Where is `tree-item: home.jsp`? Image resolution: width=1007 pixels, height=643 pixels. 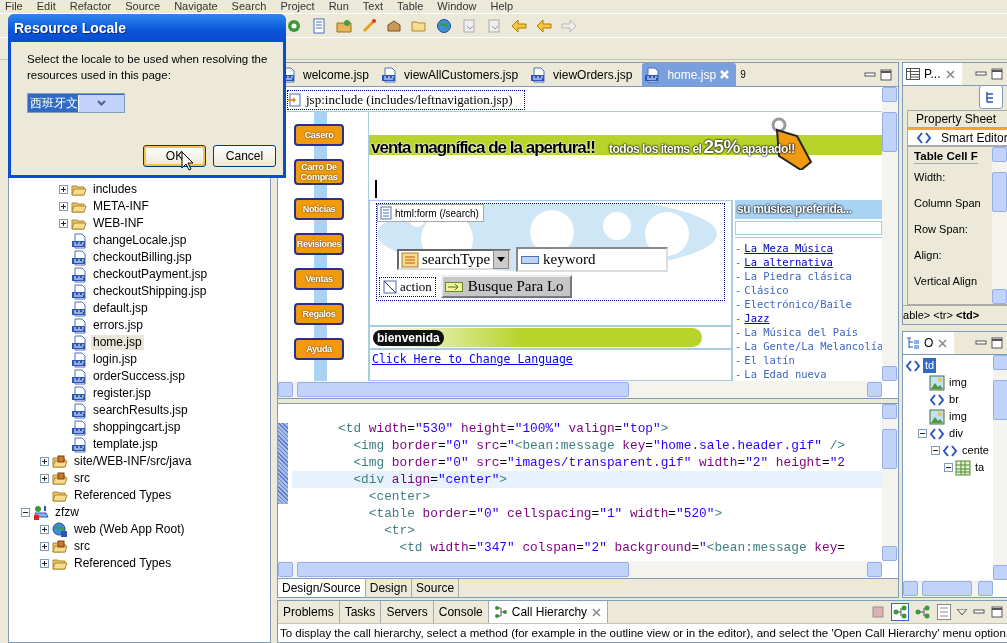 tree-item: home.jsp is located at coordinates (117, 342).